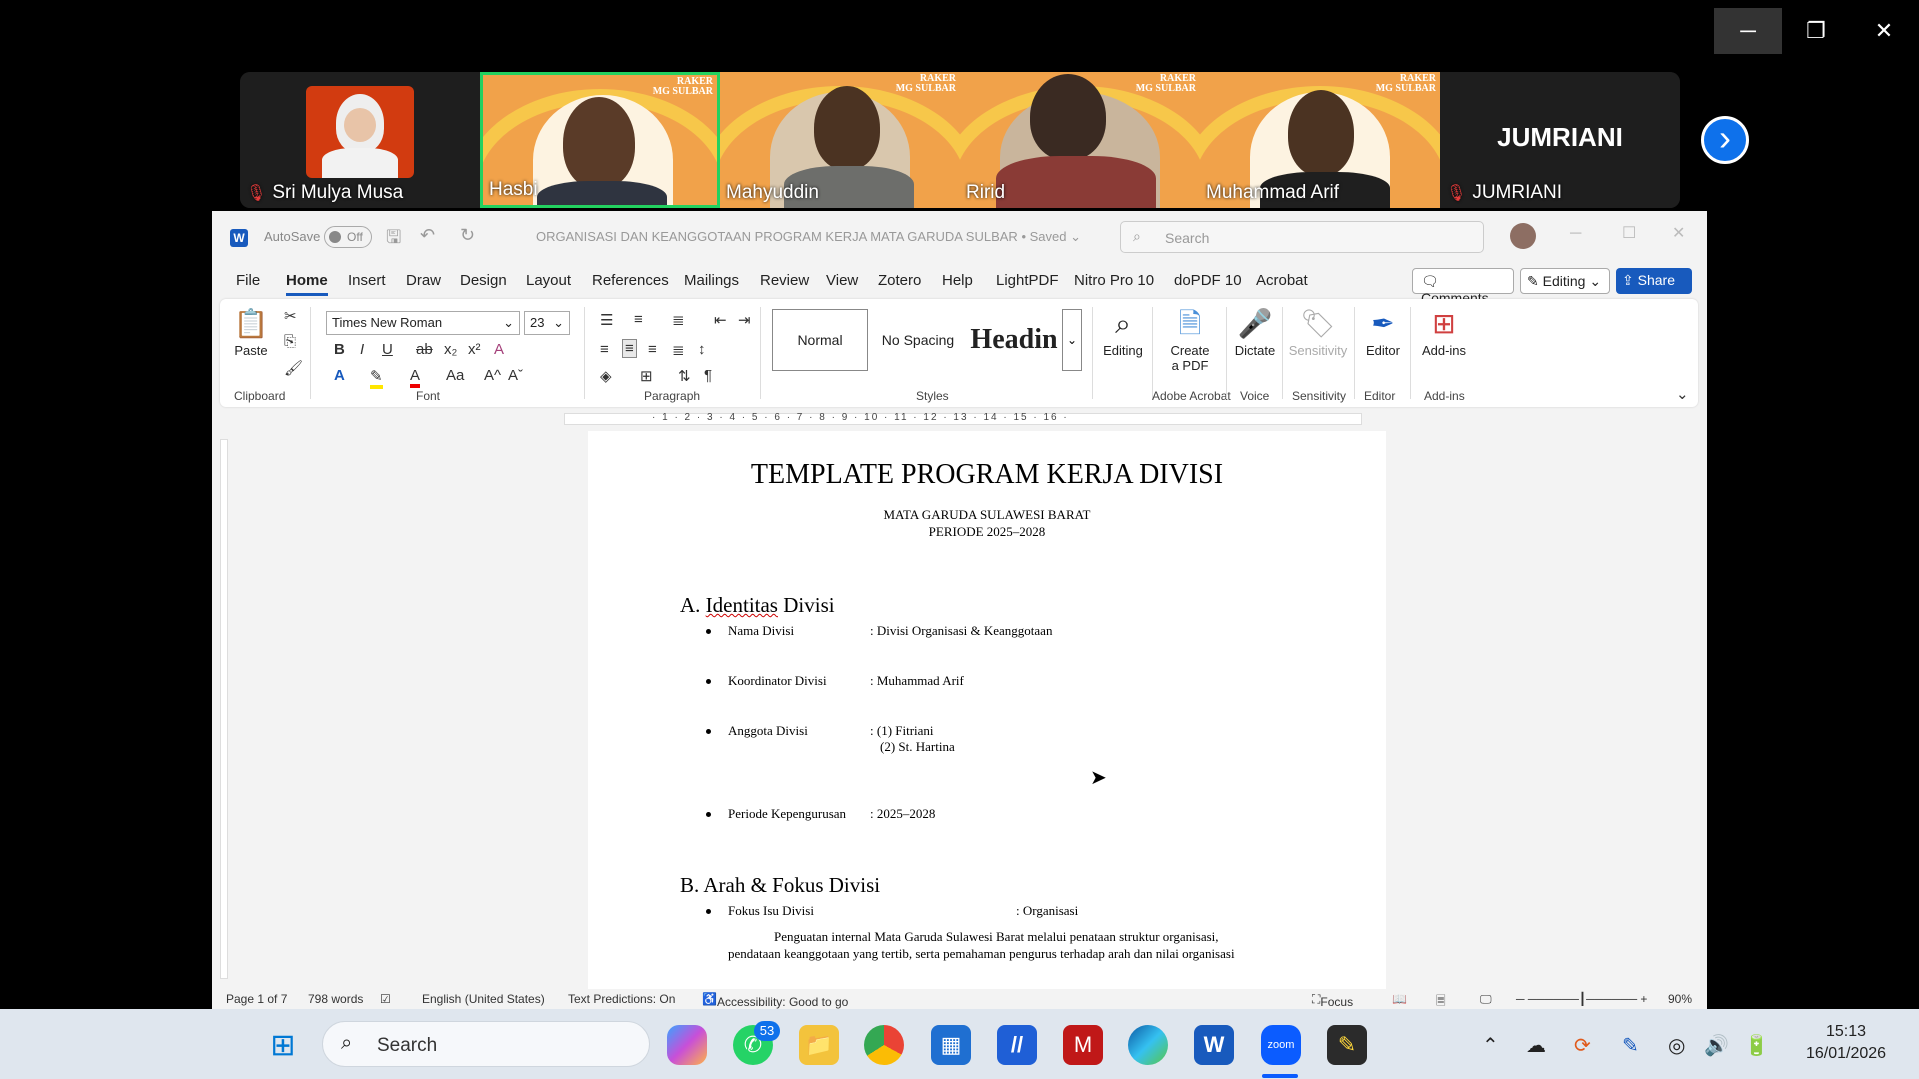  I want to click on multilevel-list-icon: ≣, so click(678, 320).